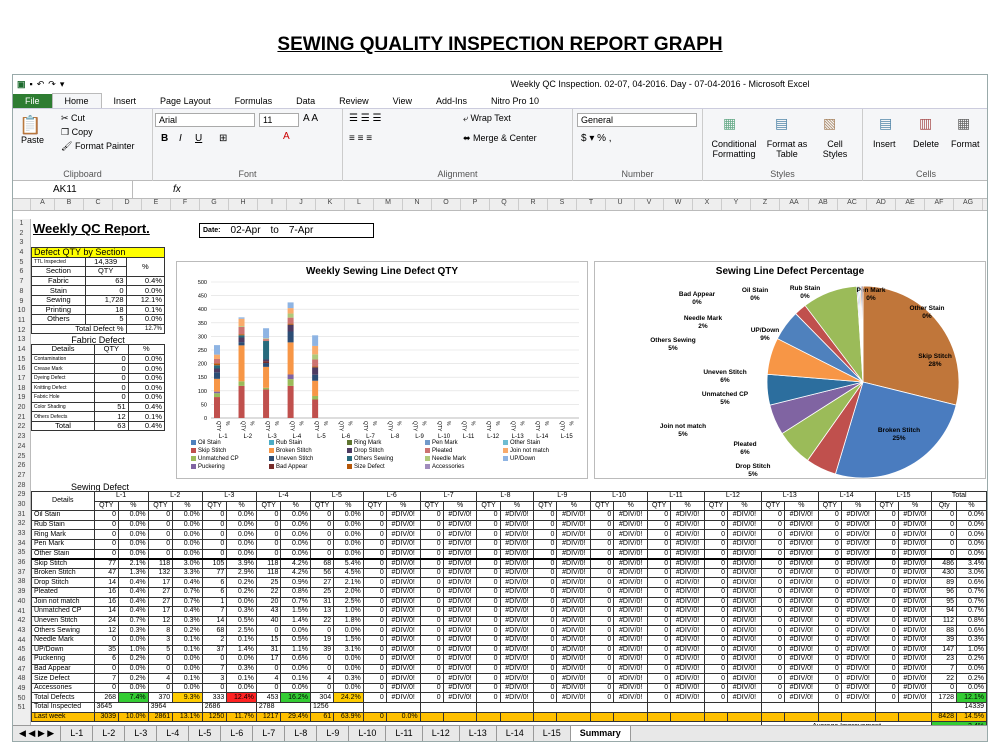  What do you see at coordinates (73, 189) in the screenshot?
I see `name-box: AK11` at bounding box center [73, 189].